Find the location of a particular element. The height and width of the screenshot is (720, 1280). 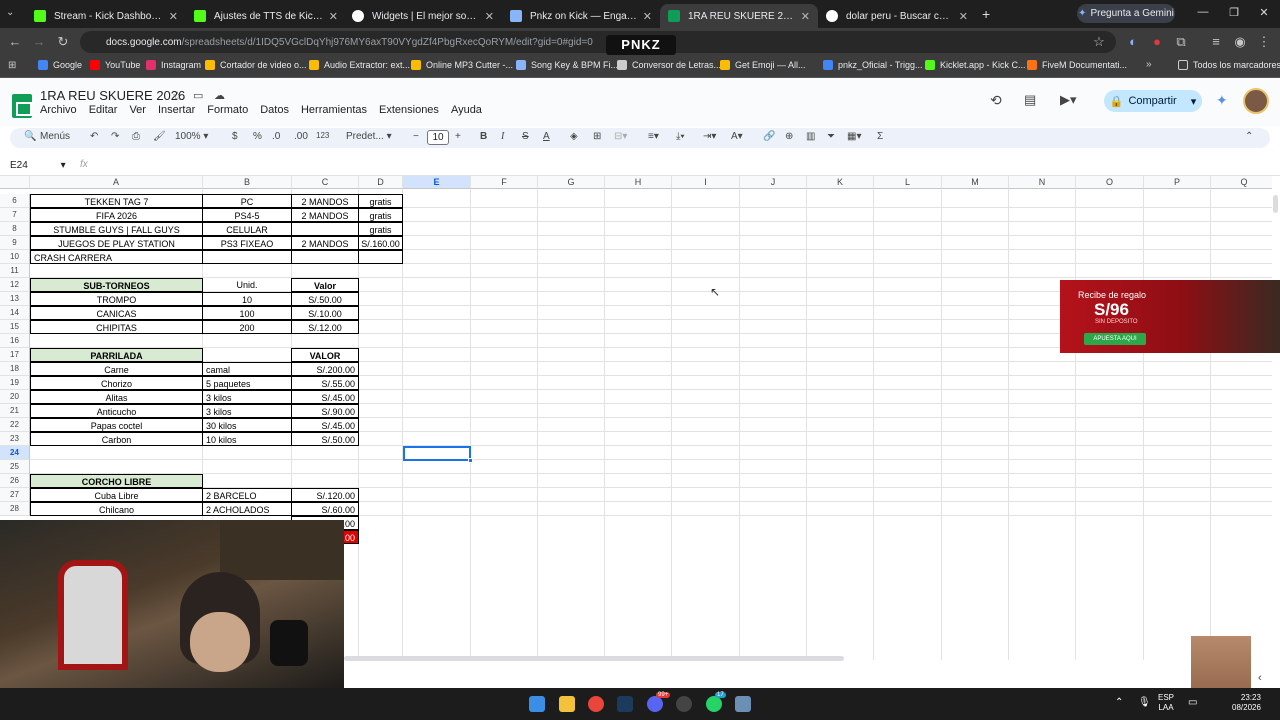

filter-icon: ⏷ is located at coordinates (831, 136).